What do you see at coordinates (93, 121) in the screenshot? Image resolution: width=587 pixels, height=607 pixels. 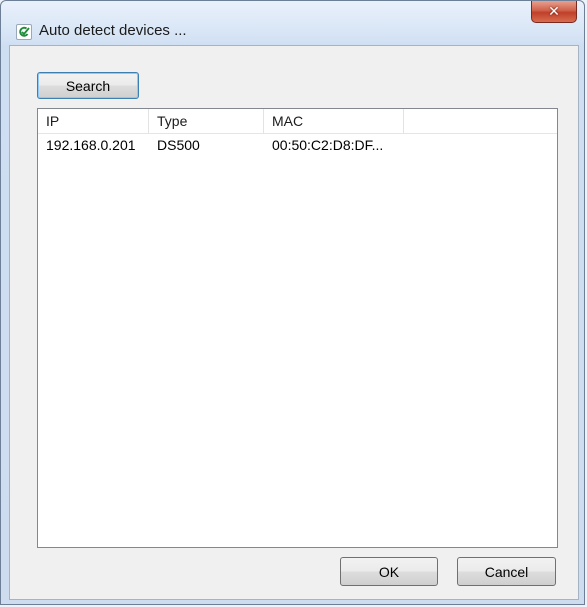 I see `column-header-ip: IP` at bounding box center [93, 121].